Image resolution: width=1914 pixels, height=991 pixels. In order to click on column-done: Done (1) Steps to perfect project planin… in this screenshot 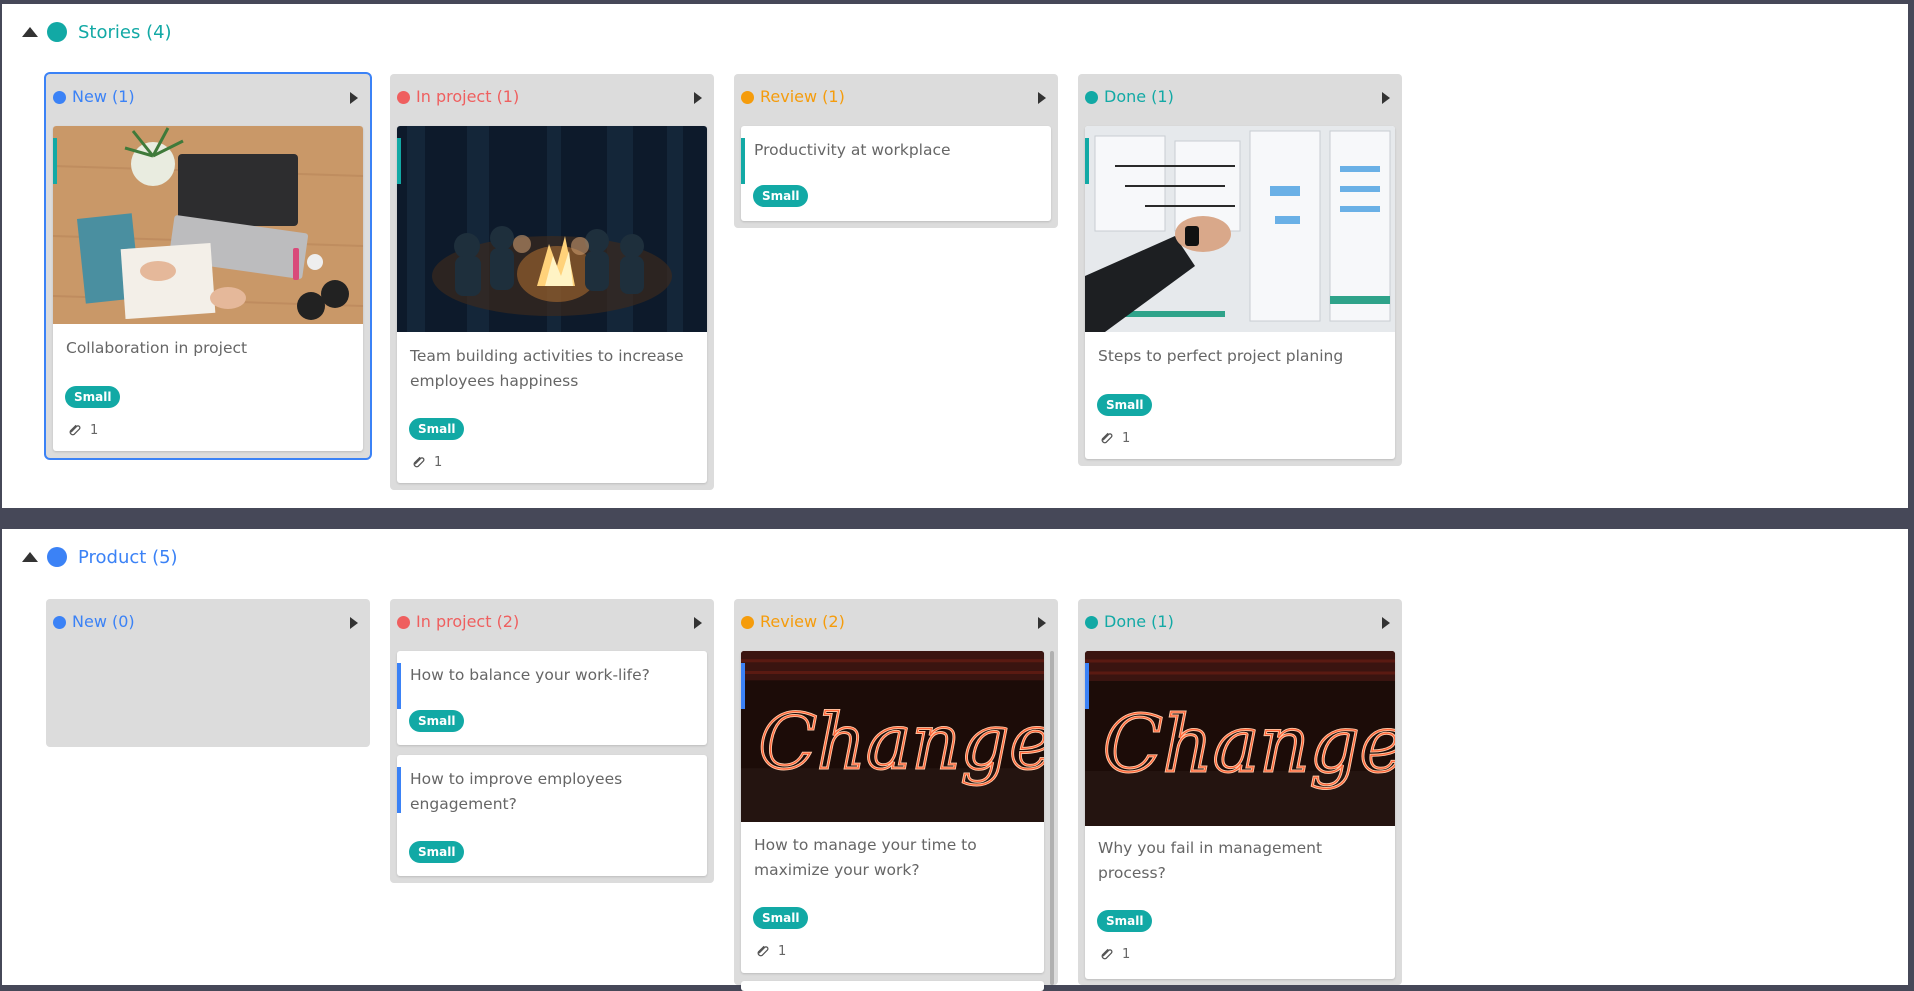, I will do `click(1240, 270)`.